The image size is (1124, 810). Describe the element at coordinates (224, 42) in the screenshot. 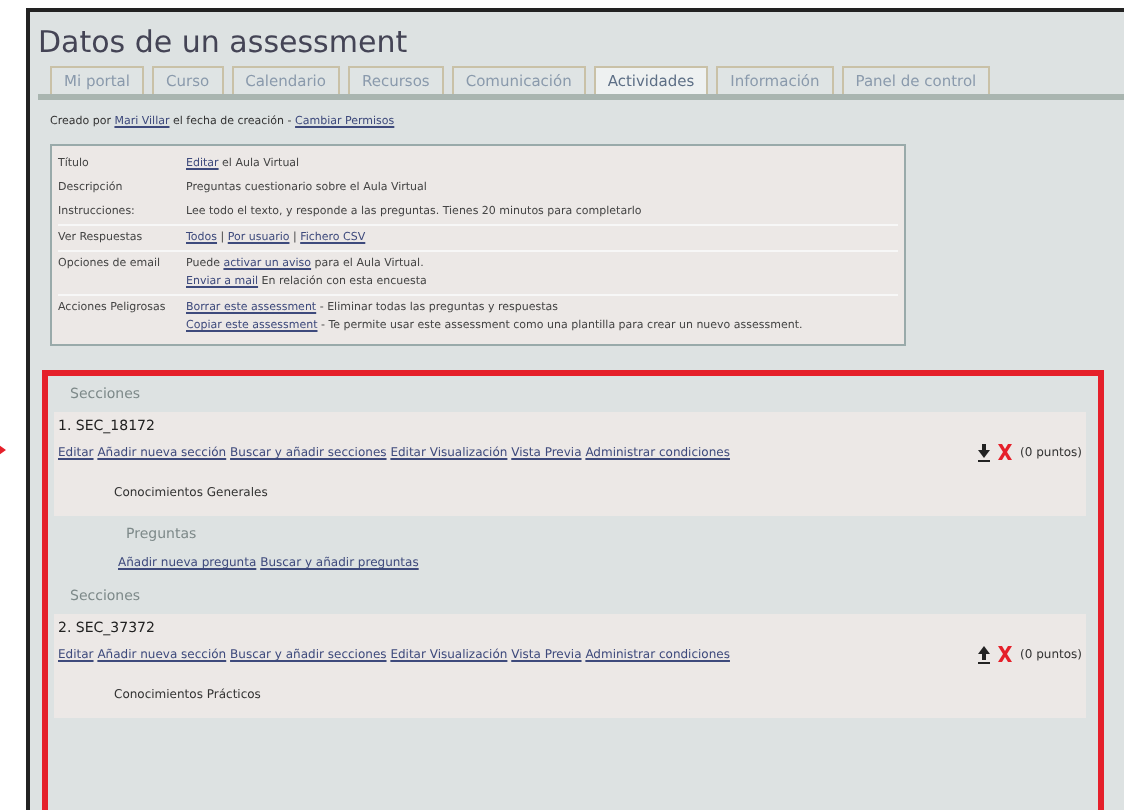

I see `page-title: Datos de un assessment` at that location.